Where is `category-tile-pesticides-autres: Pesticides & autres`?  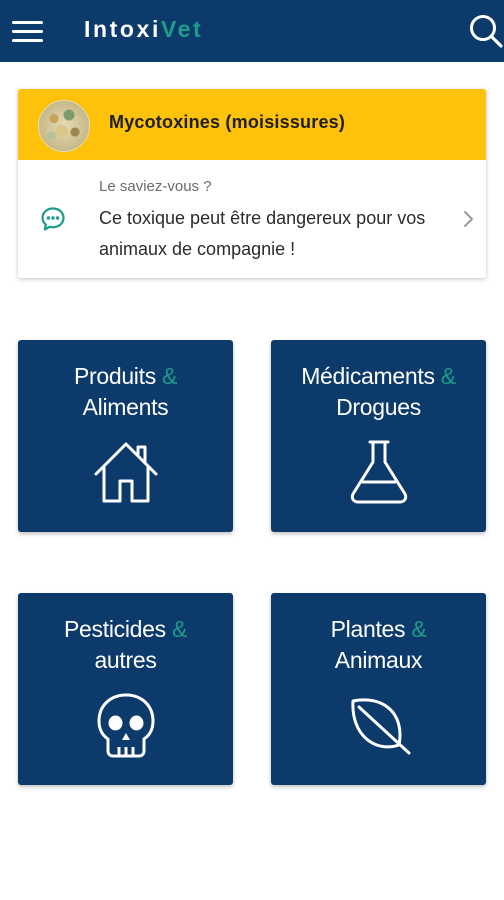
category-tile-pesticides-autres: Pesticides & autres is located at coordinates (125, 689).